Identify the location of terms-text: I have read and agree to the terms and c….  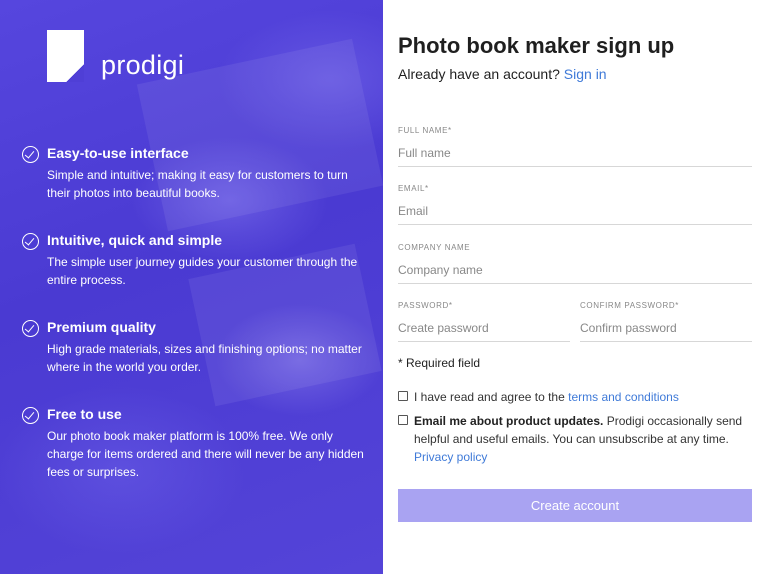
(546, 397).